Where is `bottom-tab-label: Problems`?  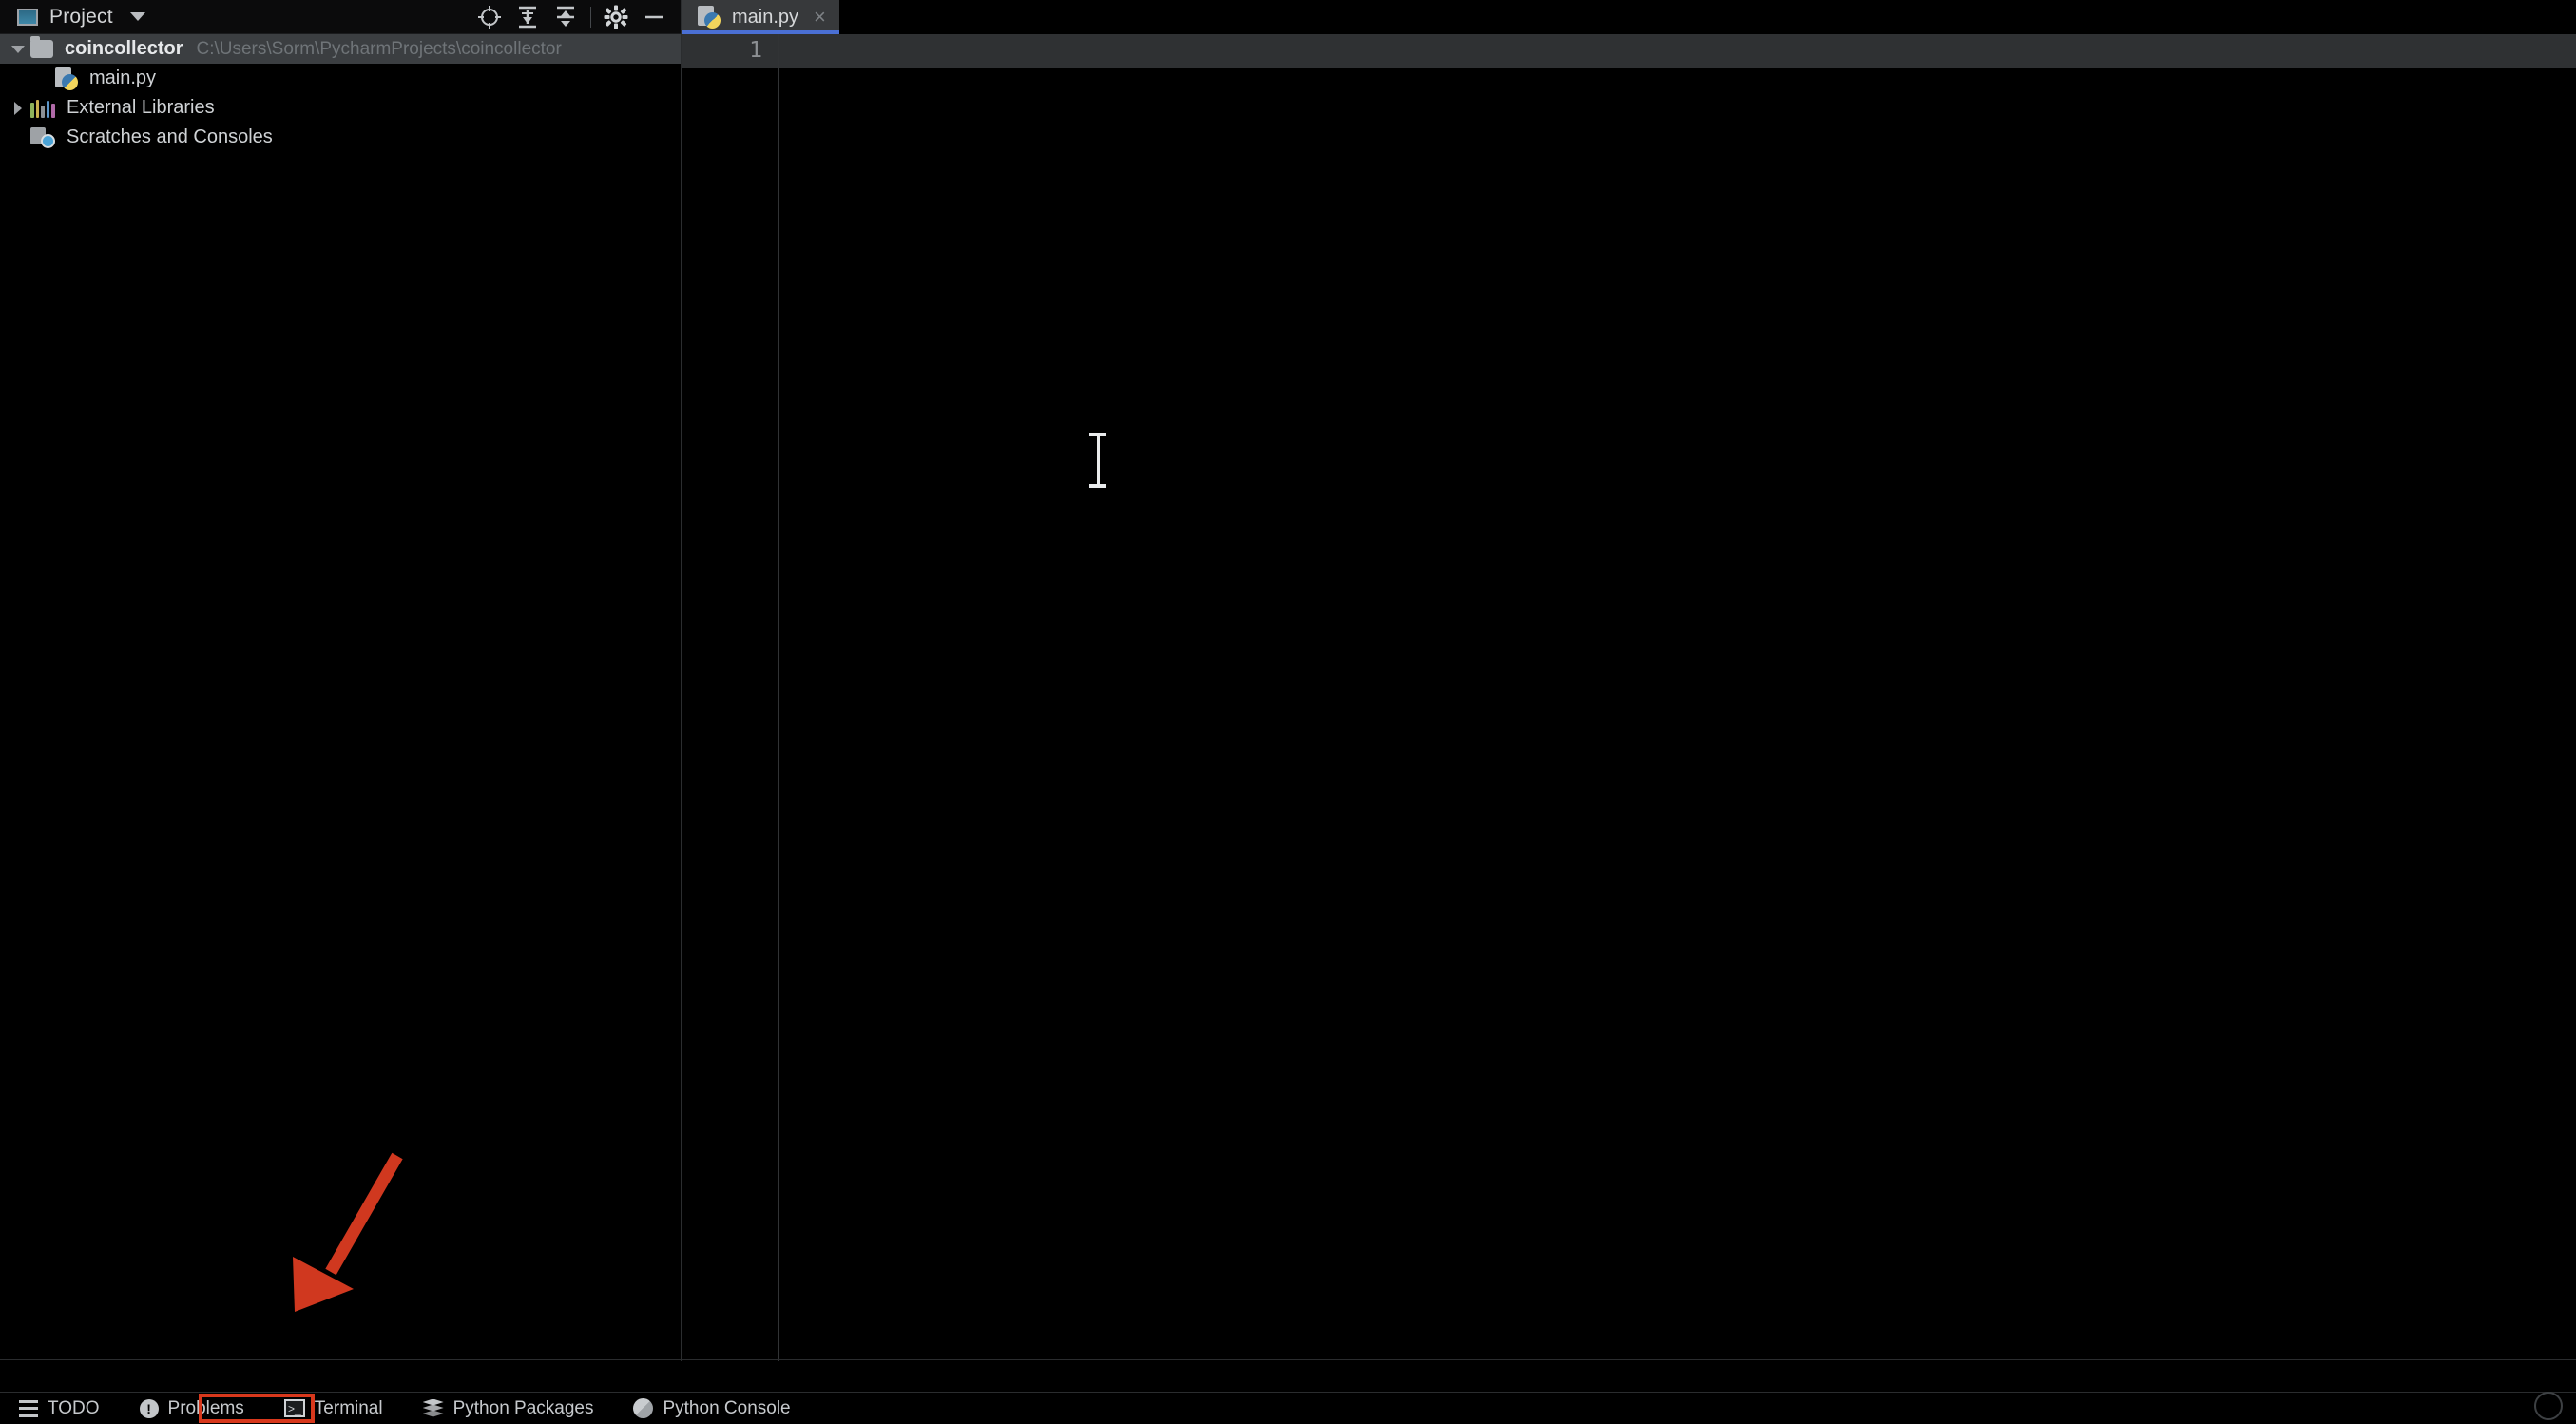 bottom-tab-label: Problems is located at coordinates (205, 1407).